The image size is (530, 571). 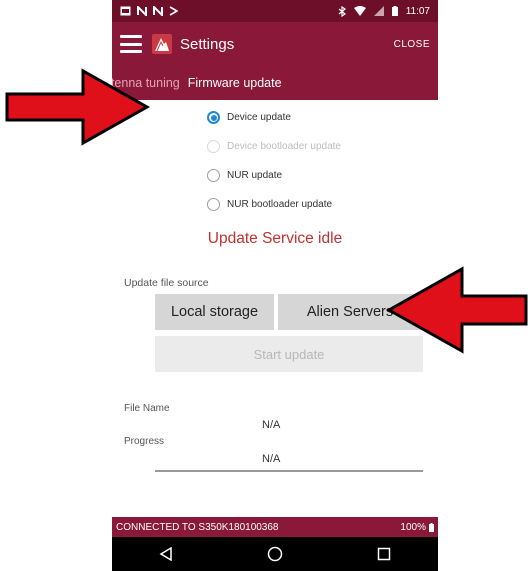 I want to click on back-icon, so click(x=166, y=554).